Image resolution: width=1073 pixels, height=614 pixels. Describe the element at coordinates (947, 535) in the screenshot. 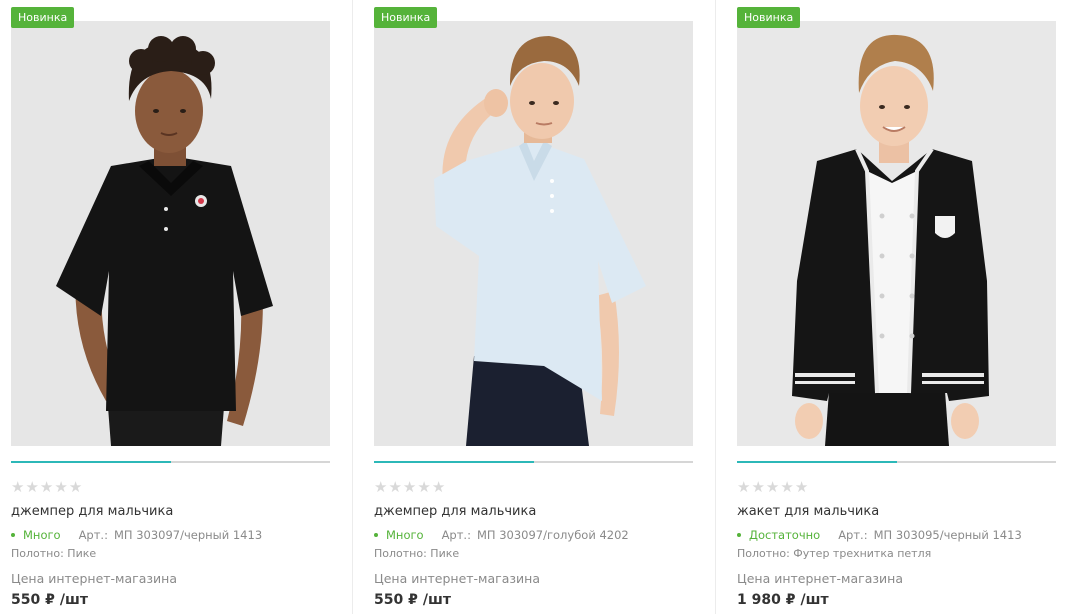

I see `article-value: МП 303095/черный 1413` at that location.